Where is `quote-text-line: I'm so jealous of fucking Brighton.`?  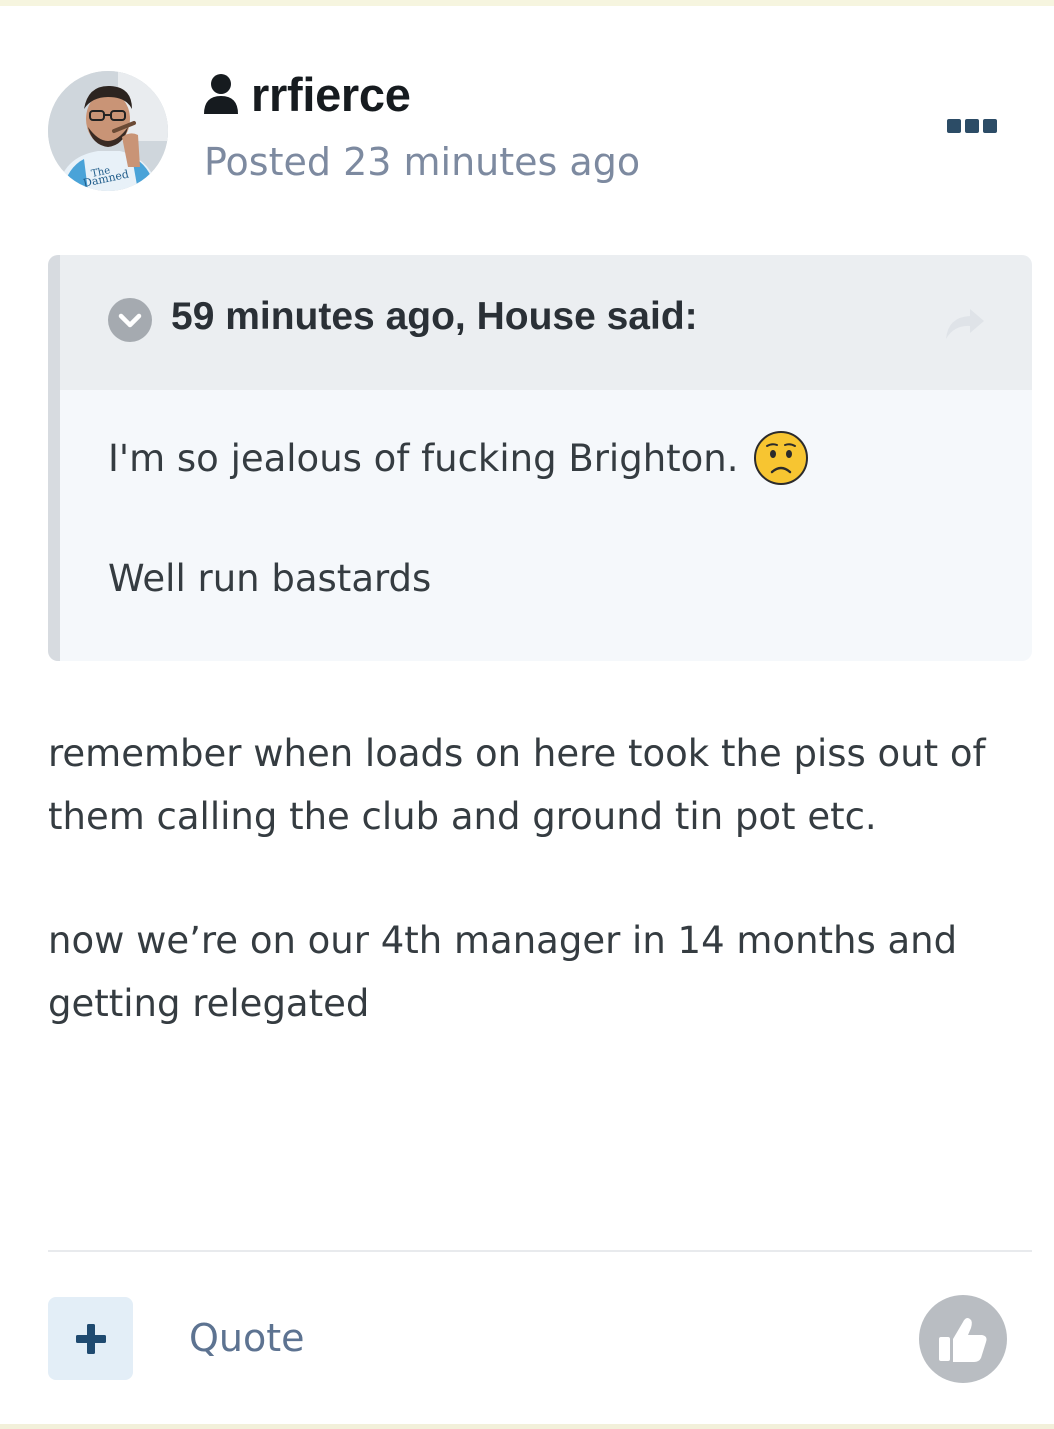
quote-text-line: I'm so jealous of fucking Brighton. is located at coordinates (458, 458).